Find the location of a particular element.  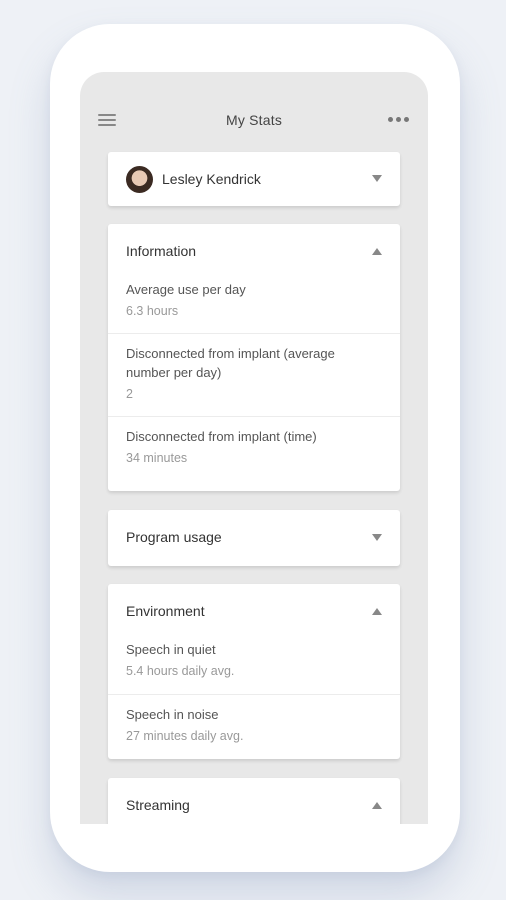

page-title: My Stats is located at coordinates (254, 120).